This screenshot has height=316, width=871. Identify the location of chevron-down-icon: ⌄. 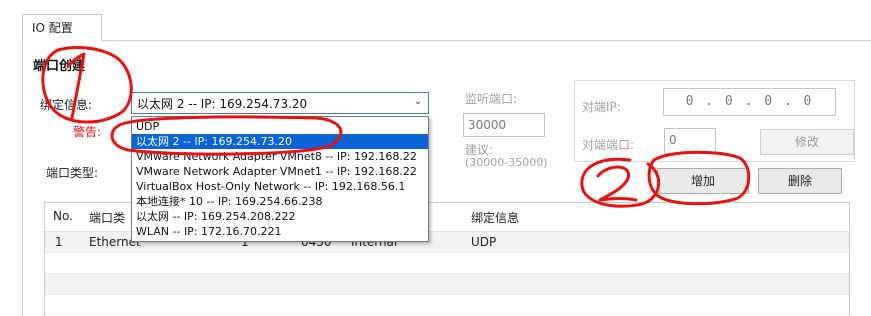
(418, 101).